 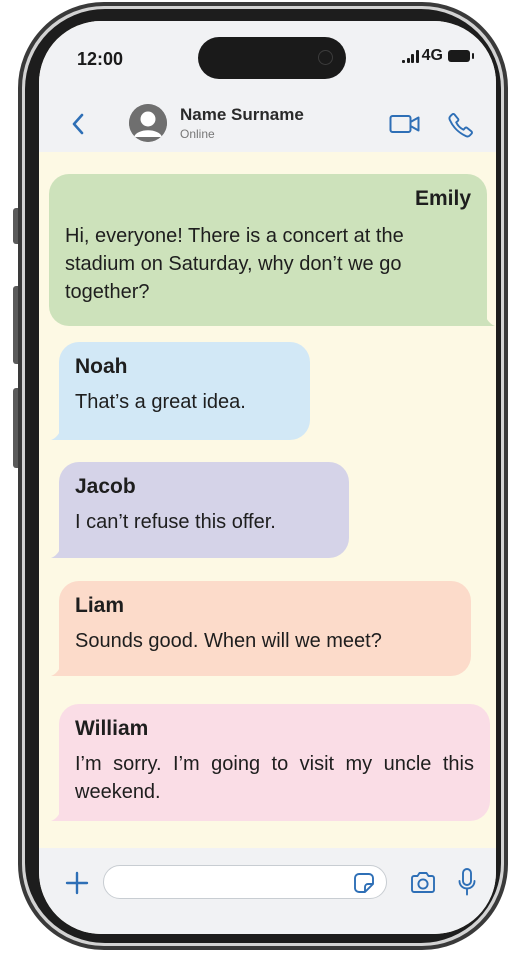 I want to click on message-content: Noah That’s a great idea., so click(x=184, y=391).